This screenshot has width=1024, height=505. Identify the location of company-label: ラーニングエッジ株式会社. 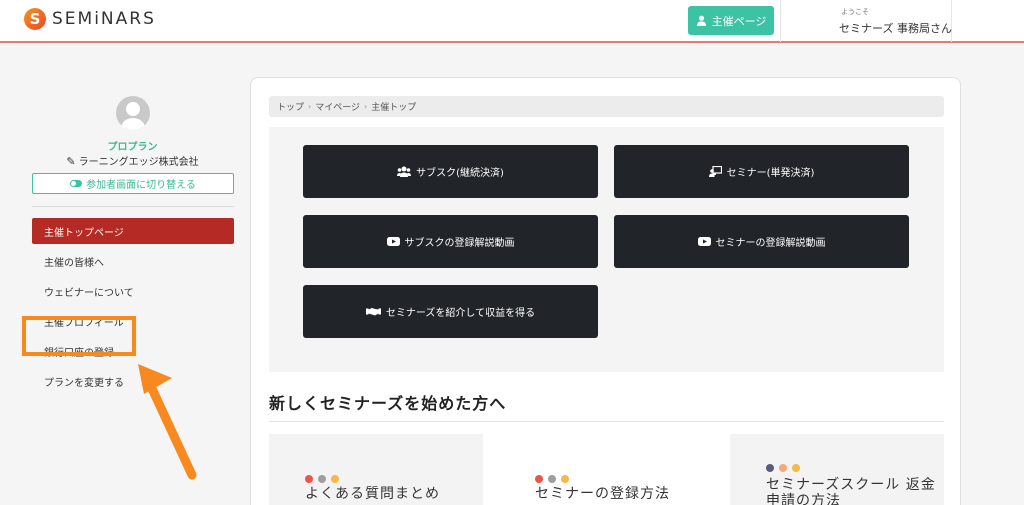
(138, 162).